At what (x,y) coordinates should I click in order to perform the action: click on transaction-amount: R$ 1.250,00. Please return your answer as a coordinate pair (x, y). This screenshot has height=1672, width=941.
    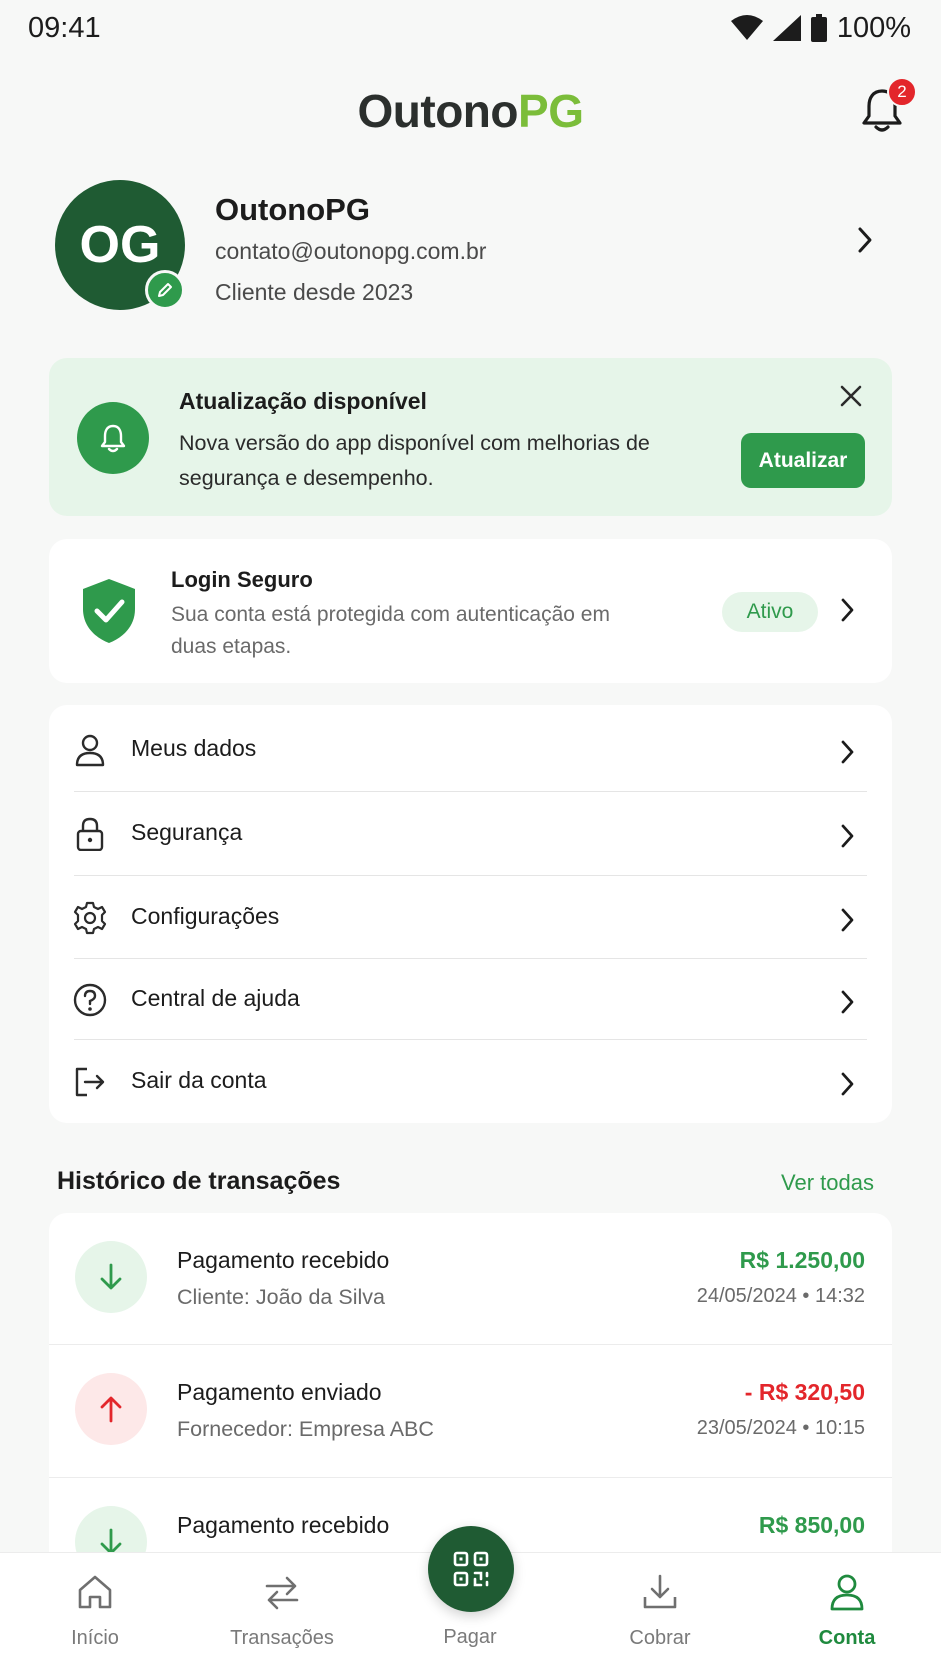
    Looking at the image, I should click on (802, 1260).